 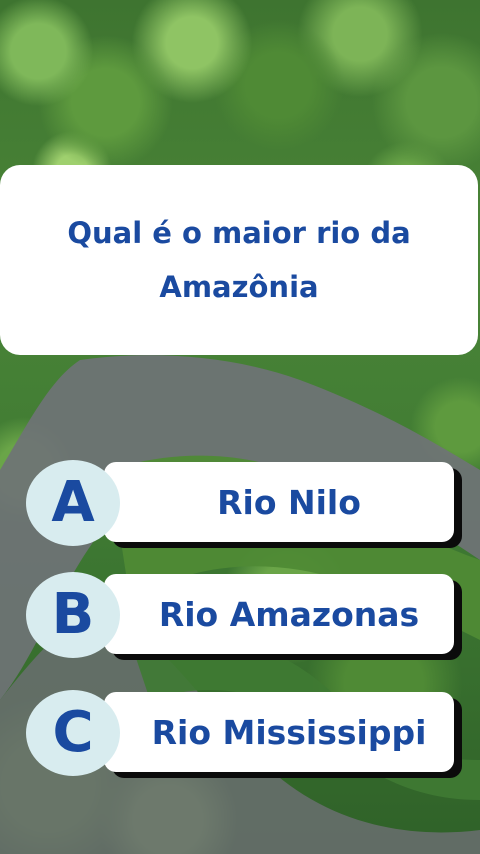 I want to click on letter-badge: C, so click(x=73, y=733).